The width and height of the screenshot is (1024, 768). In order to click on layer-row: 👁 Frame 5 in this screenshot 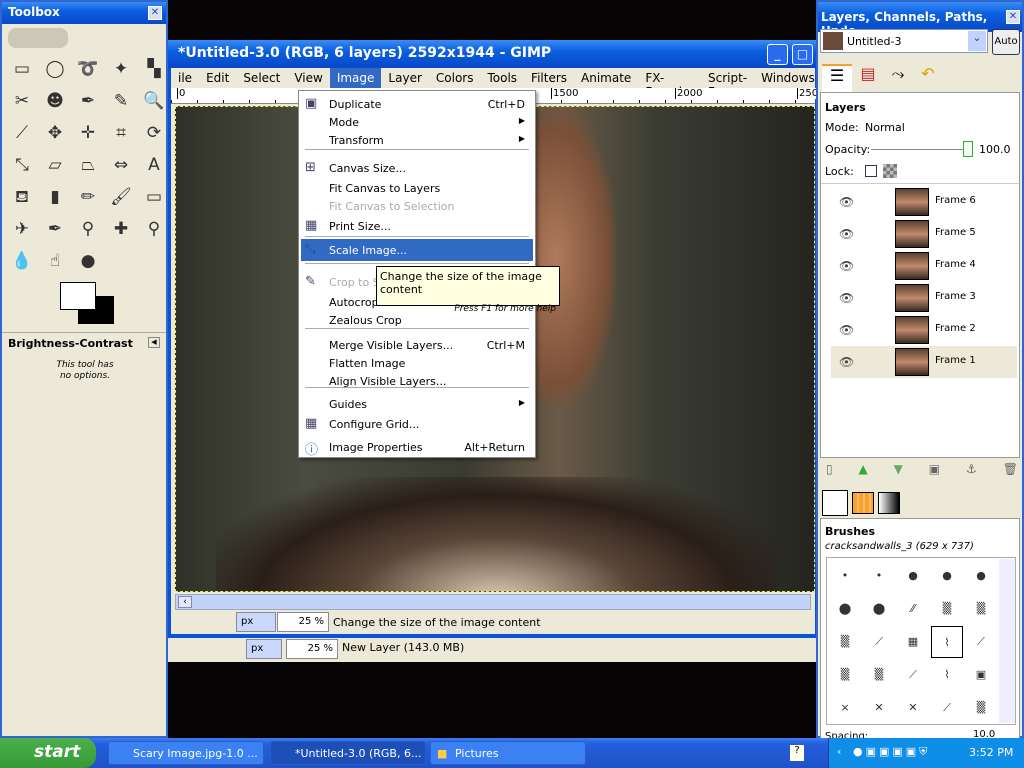, I will do `click(924, 234)`.